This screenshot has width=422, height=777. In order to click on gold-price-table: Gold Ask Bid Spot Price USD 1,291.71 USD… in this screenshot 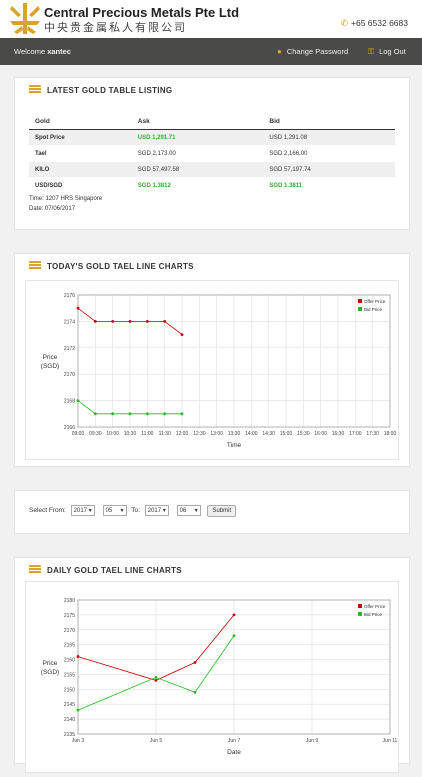, I will do `click(212, 154)`.